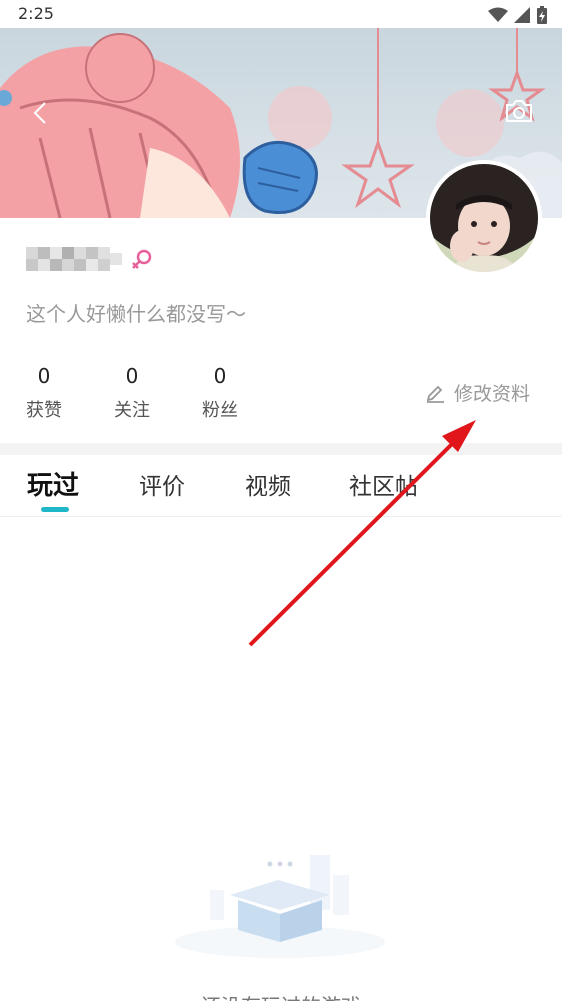  I want to click on chevron-left-icon, so click(39, 113).